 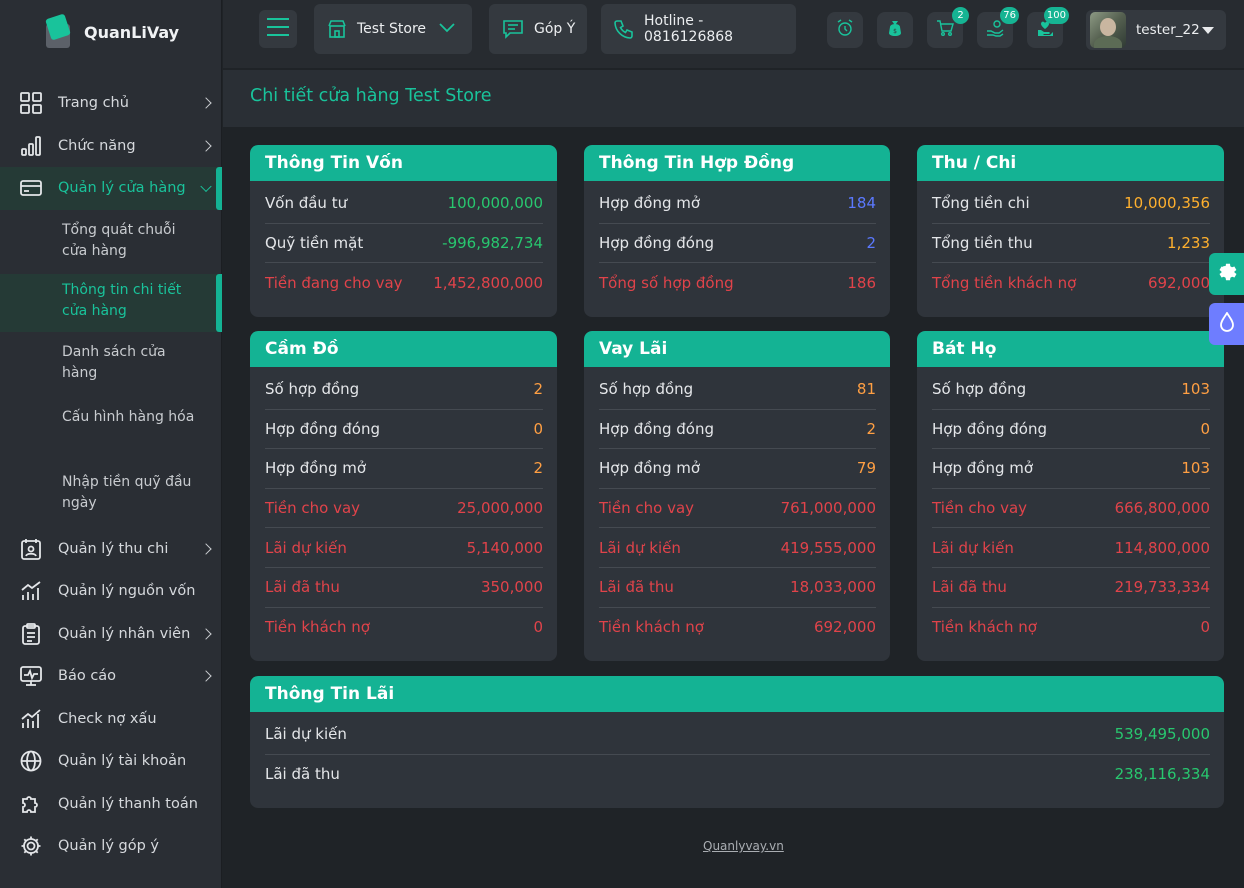 I want to click on row-value: 0, so click(x=1205, y=428).